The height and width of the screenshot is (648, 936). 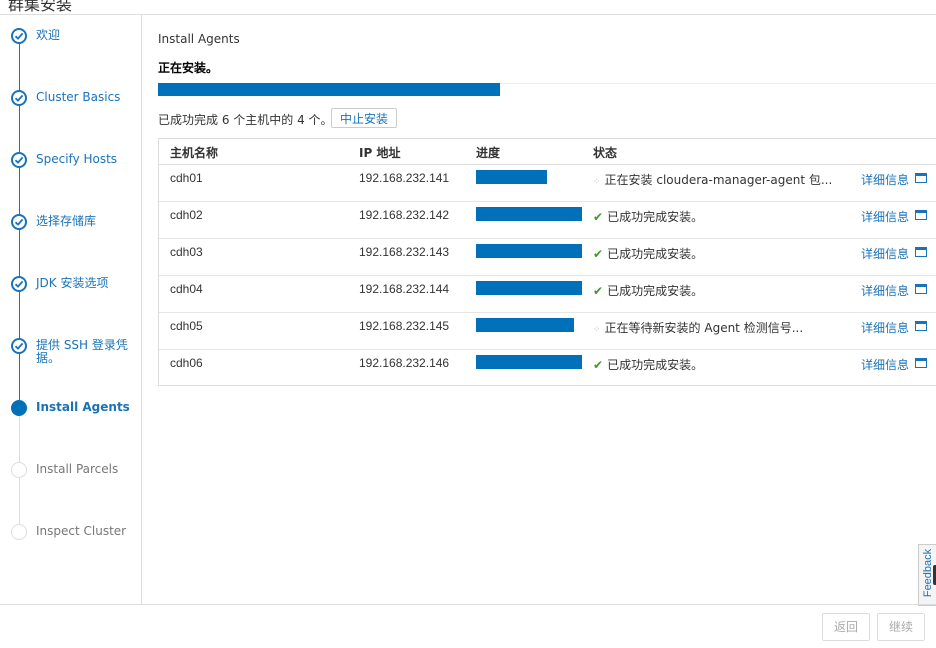 I want to click on step-label: 选择存储库, so click(x=66, y=221).